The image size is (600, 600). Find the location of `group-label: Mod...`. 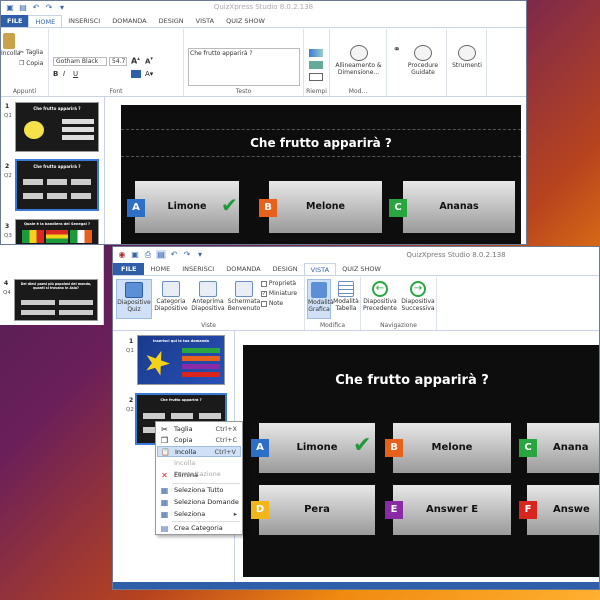

group-label: Mod... is located at coordinates (358, 91).